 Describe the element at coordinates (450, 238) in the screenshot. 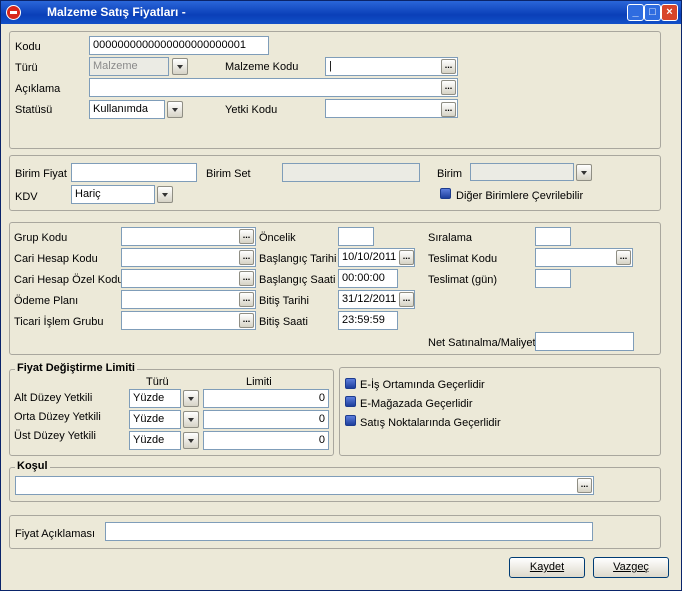

I see `siralama-label: Sıralama` at that location.